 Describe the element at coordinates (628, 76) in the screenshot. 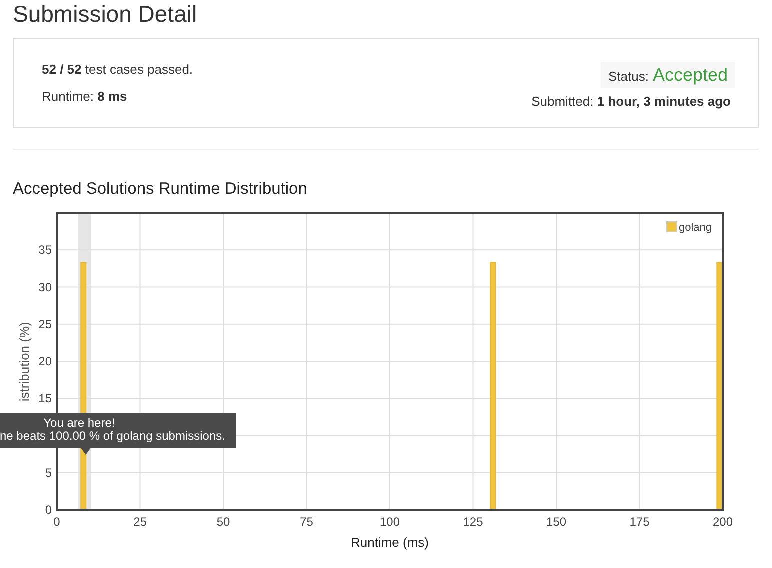

I see `status-label: Status:` at that location.